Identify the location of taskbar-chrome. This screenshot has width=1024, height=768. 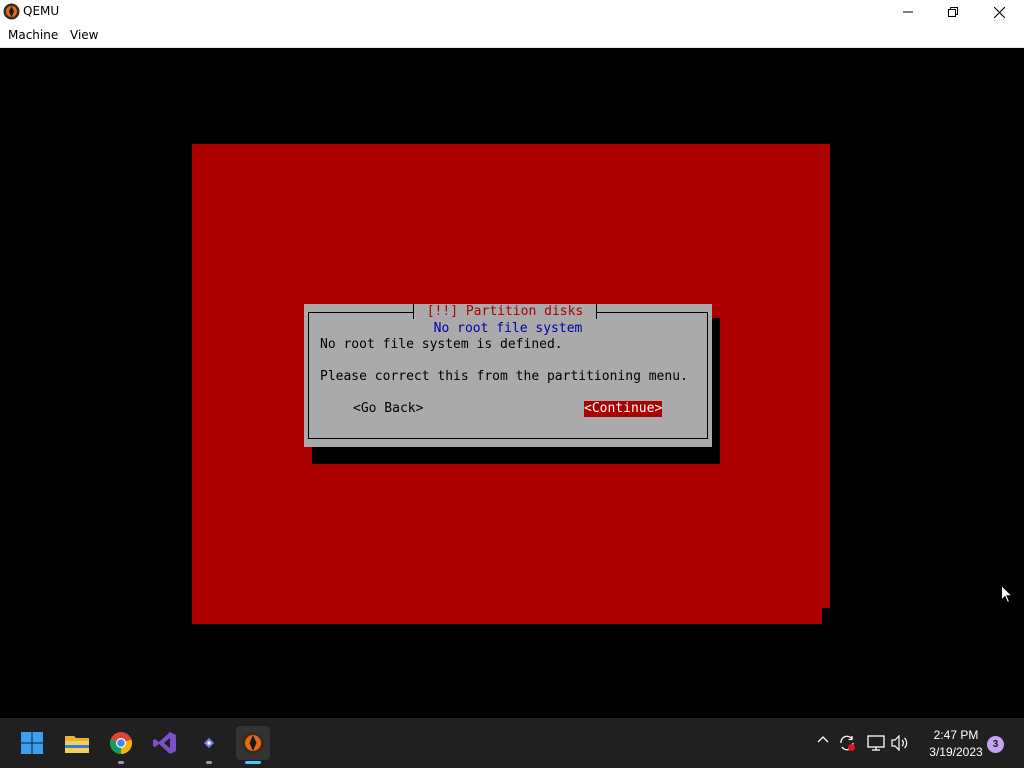
(121, 745).